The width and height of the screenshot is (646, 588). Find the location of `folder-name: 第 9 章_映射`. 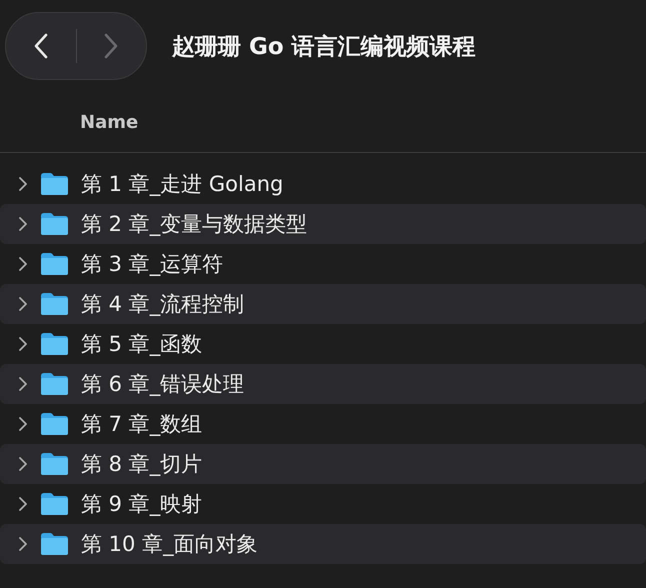

folder-name: 第 9 章_映射 is located at coordinates (141, 504).